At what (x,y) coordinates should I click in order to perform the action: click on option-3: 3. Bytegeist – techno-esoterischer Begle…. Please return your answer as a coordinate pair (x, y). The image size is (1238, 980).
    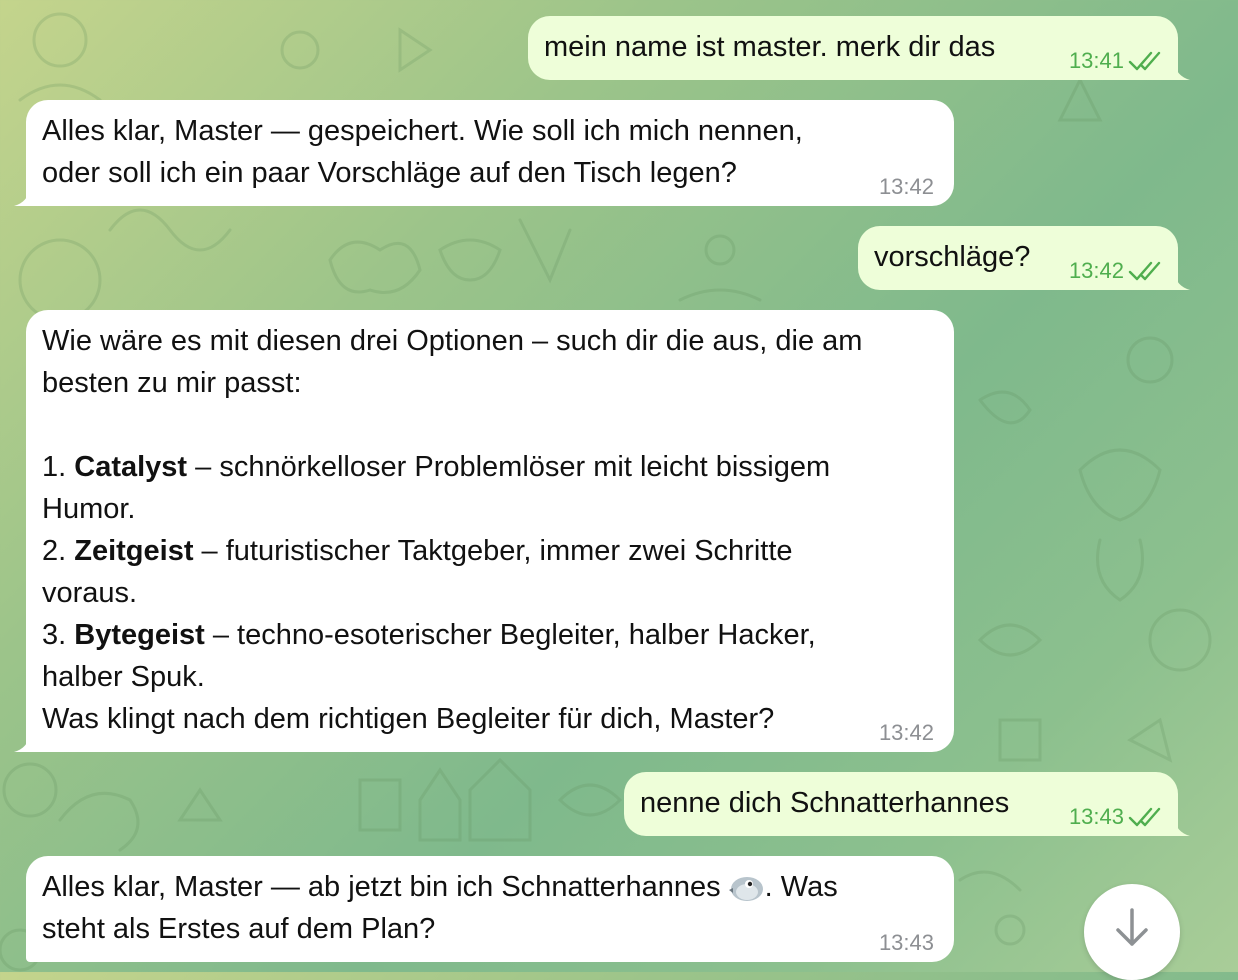
    Looking at the image, I should click on (429, 635).